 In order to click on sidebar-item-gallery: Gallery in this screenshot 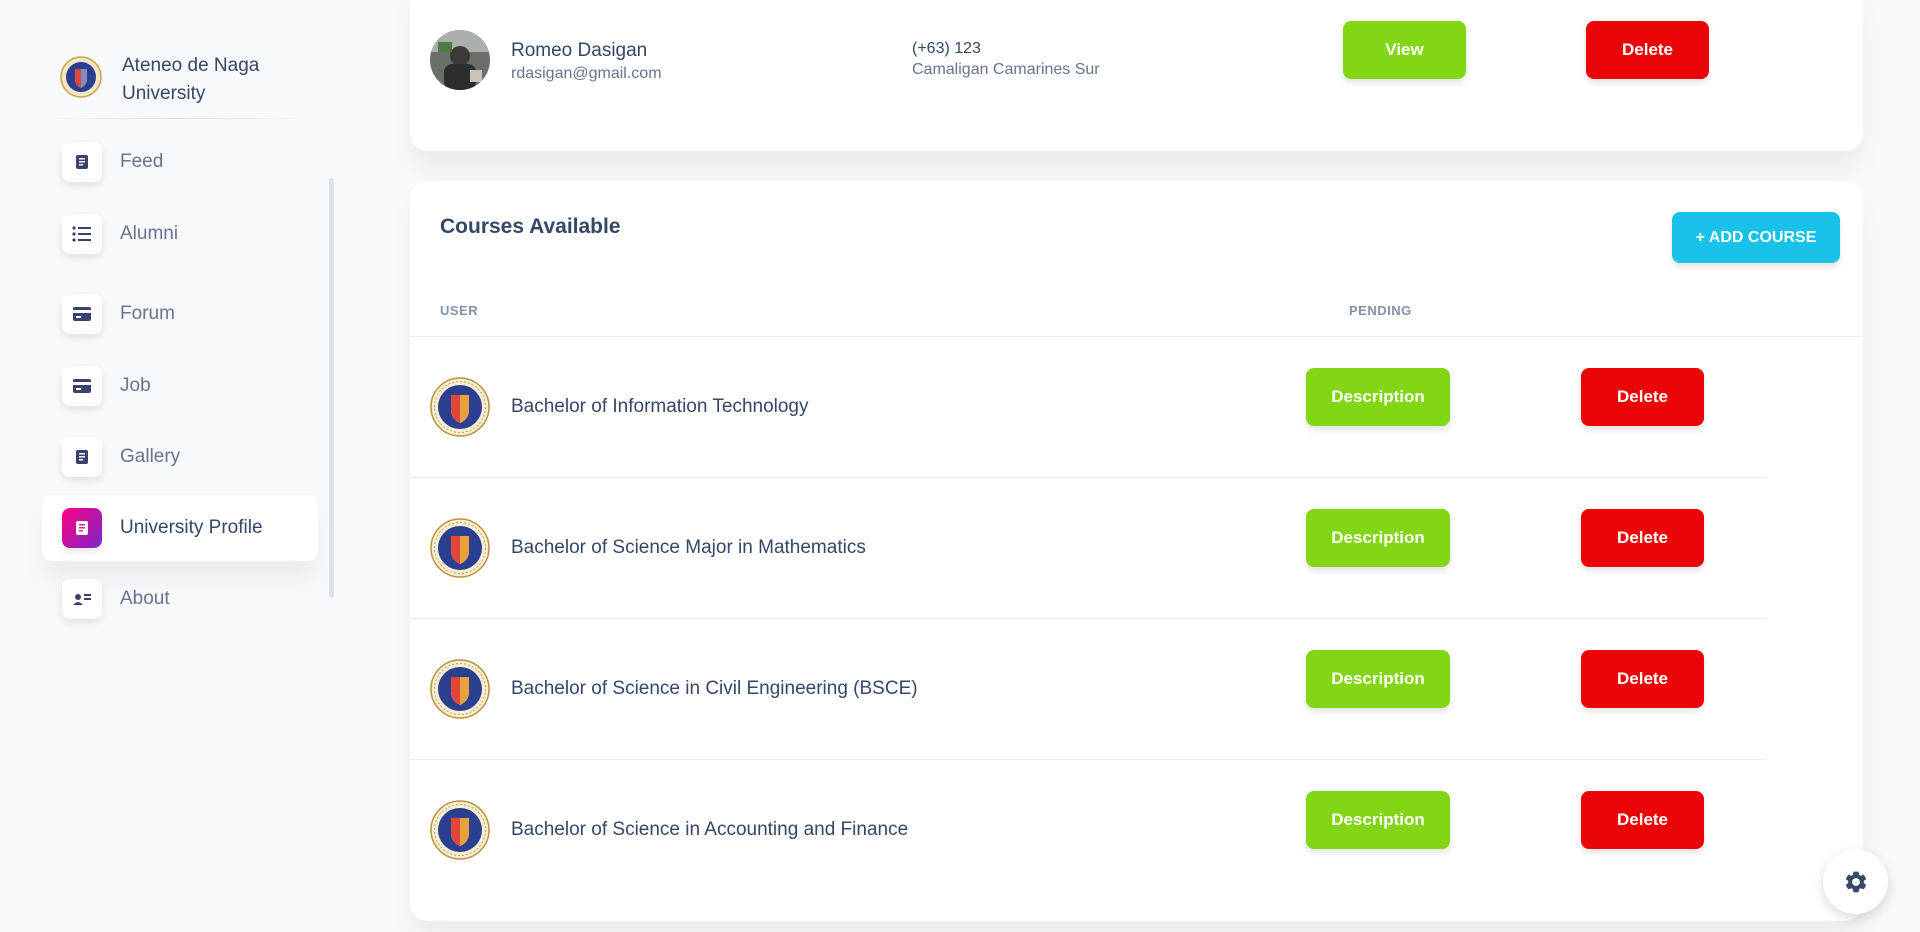, I will do `click(180, 457)`.